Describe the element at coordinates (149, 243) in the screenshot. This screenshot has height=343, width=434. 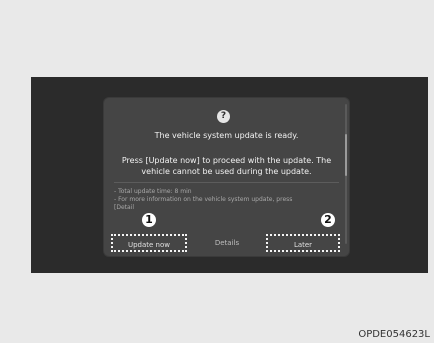
I see `update-now-button: Update now` at that location.